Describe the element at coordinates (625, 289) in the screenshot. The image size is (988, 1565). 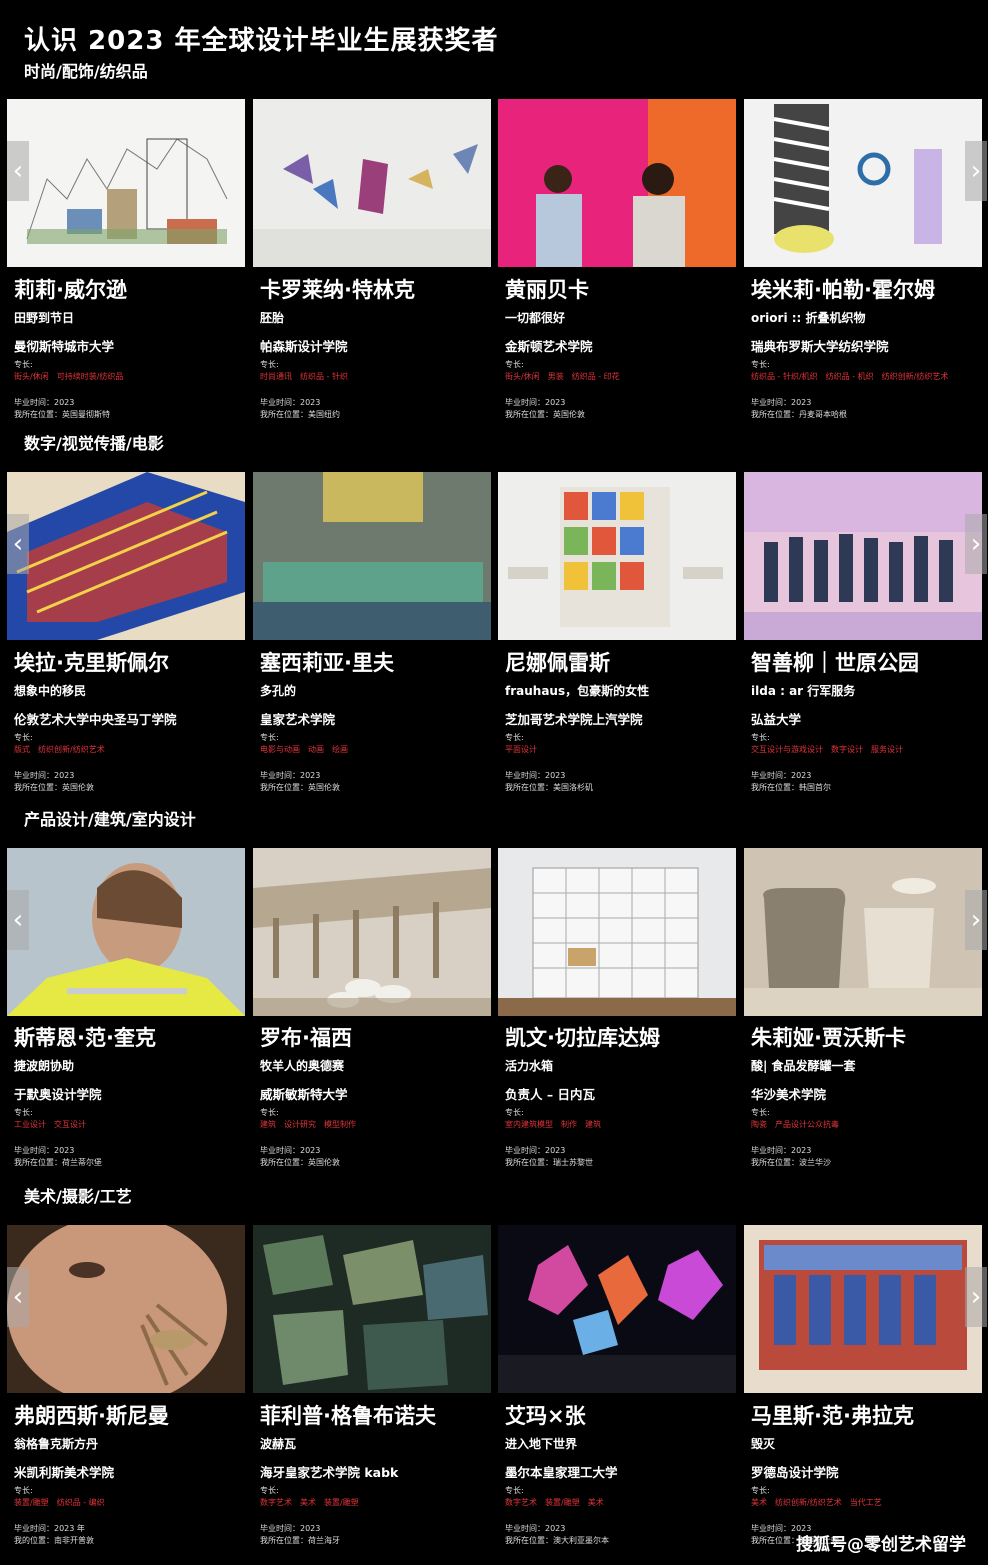
I see `winner-name: 黄丽贝卡` at that location.